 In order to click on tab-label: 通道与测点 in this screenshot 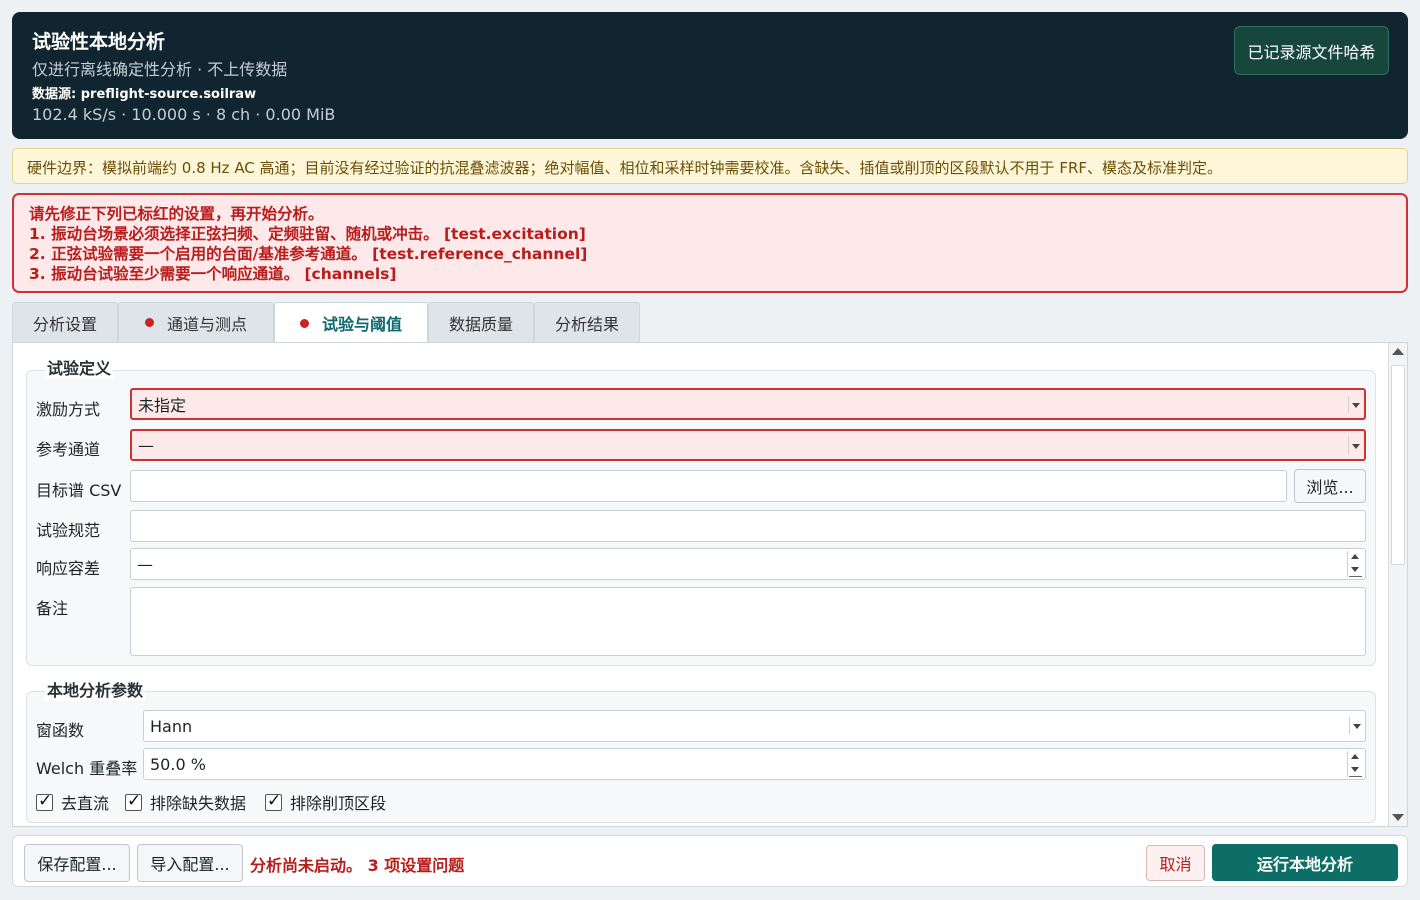, I will do `click(206, 324)`.